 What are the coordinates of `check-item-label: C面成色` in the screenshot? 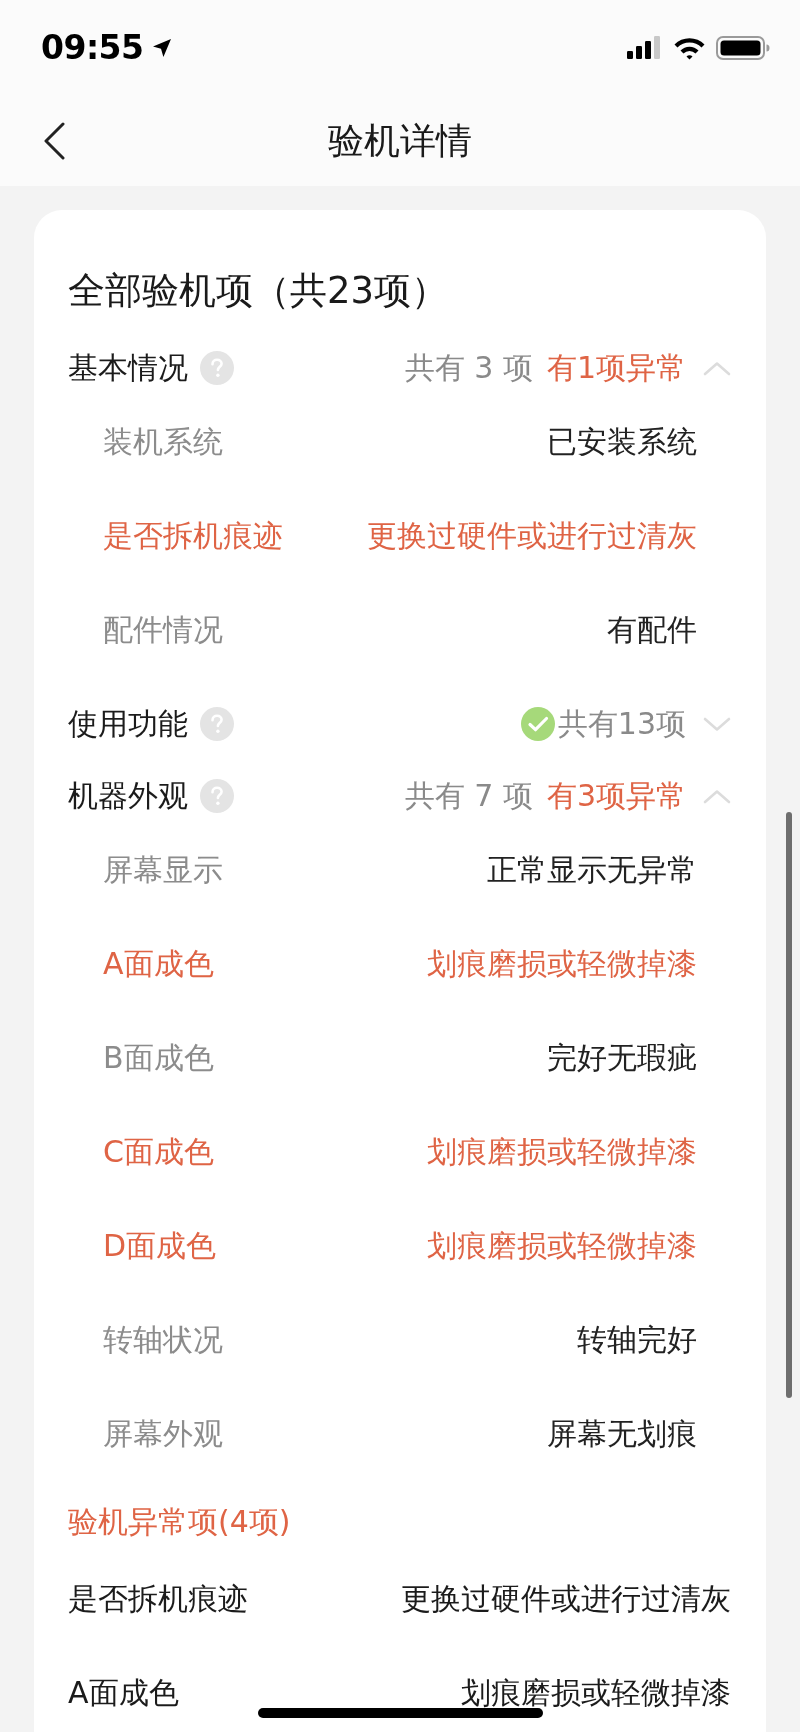 It's located at (158, 1152).